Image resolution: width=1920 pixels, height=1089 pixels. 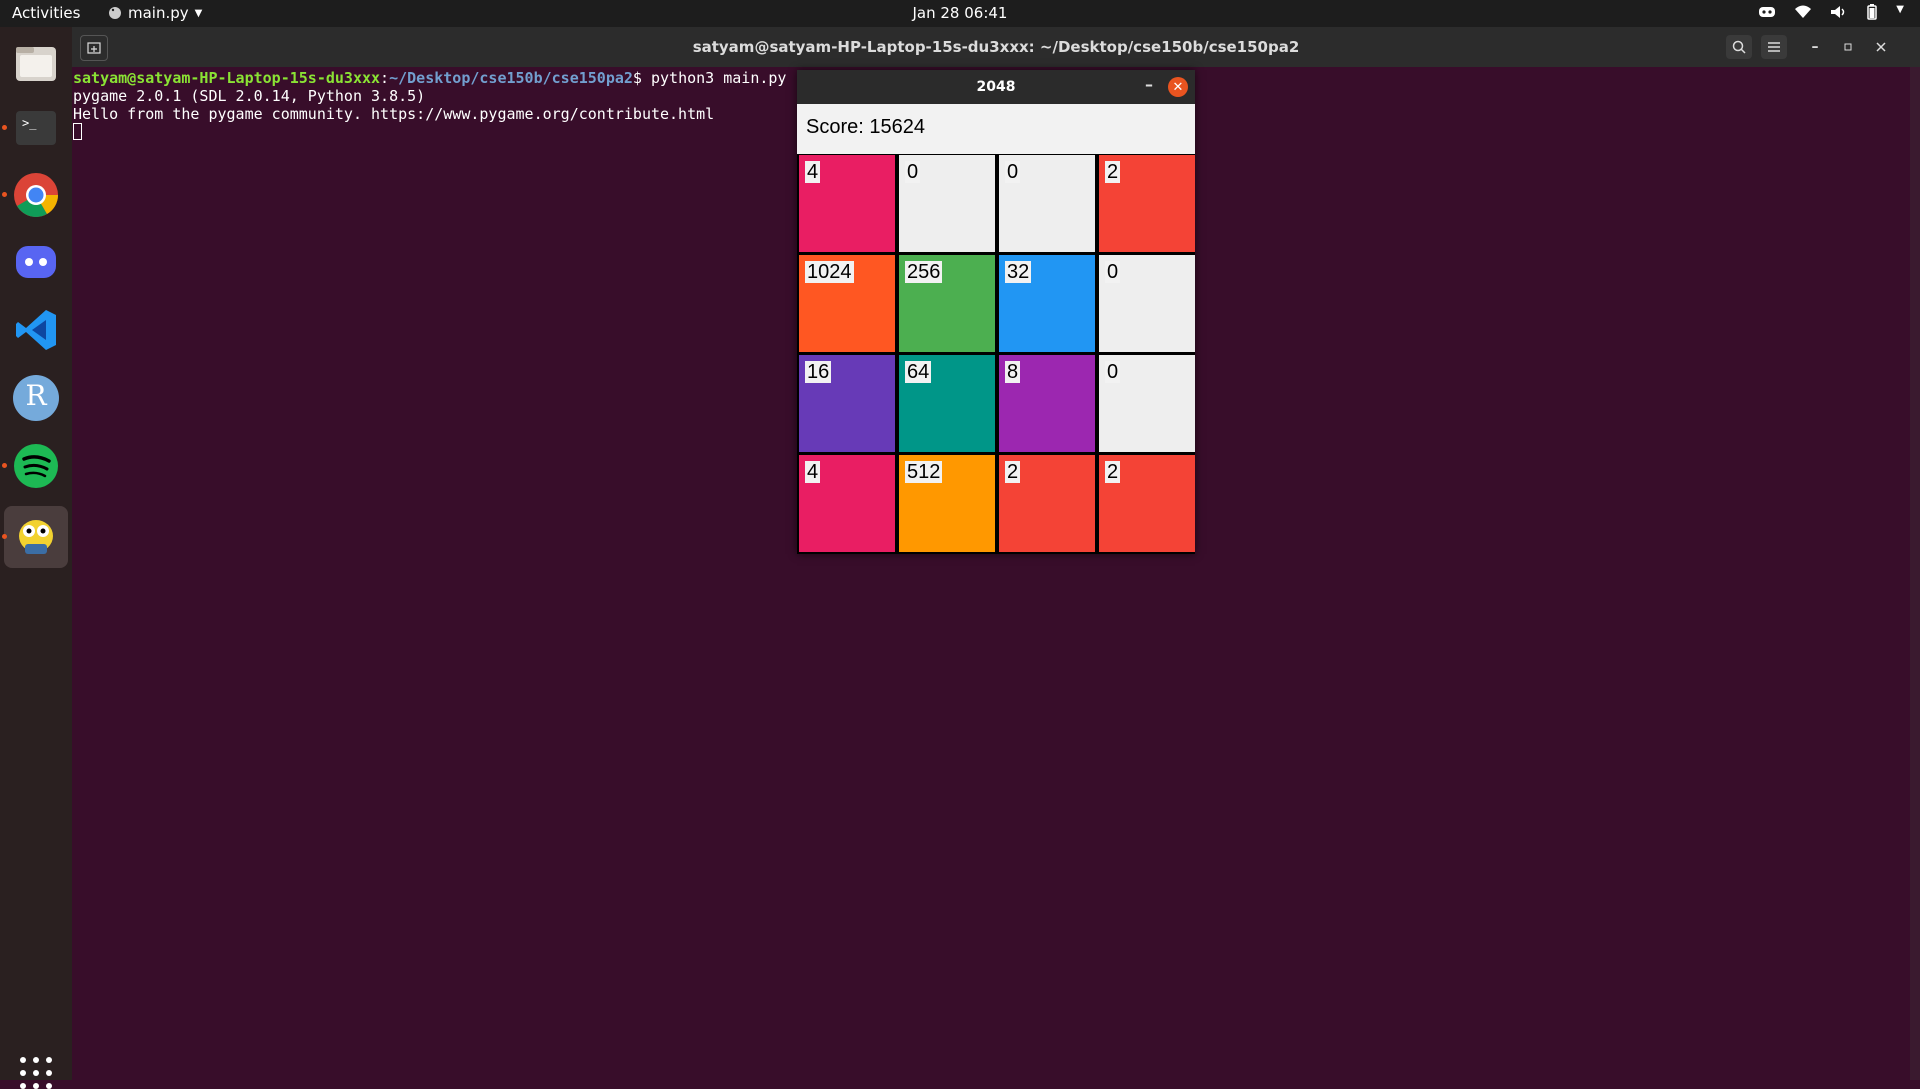 I want to click on close-button, so click(x=1881, y=47).